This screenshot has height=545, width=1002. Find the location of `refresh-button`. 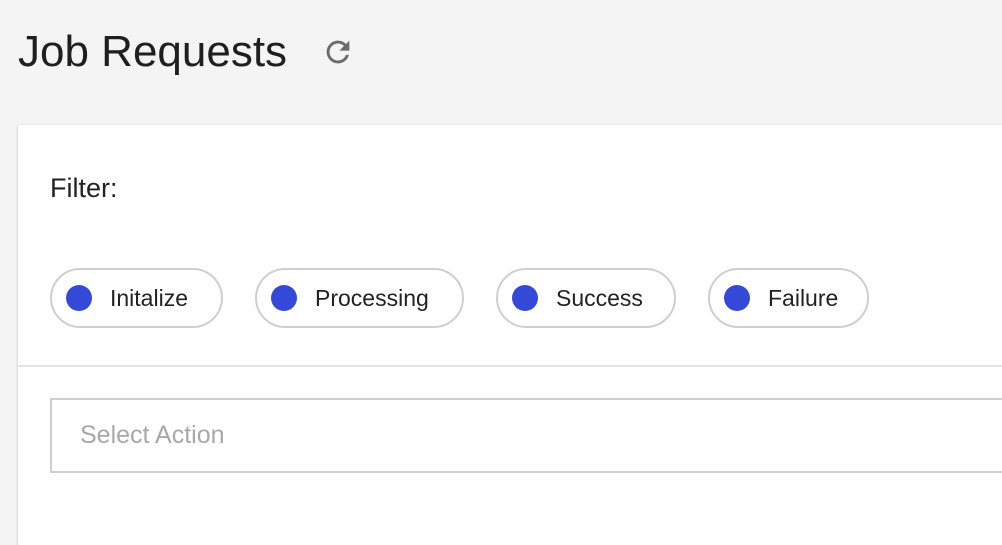

refresh-button is located at coordinates (338, 52).